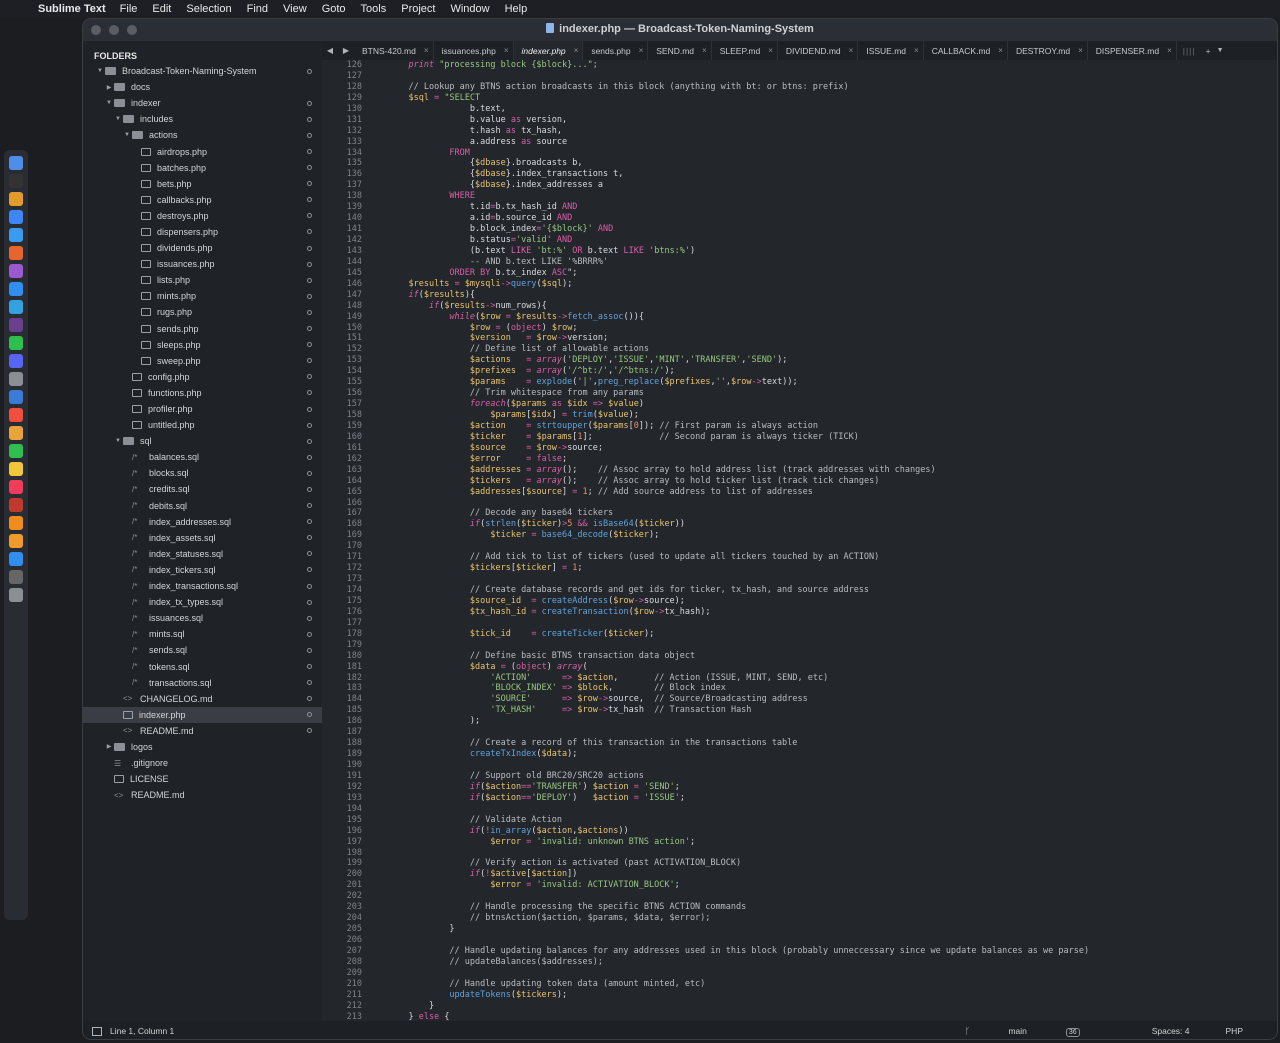  Describe the element at coordinates (738, 185) in the screenshot. I see `code-line: {$dbase}.index_addresses a` at that location.